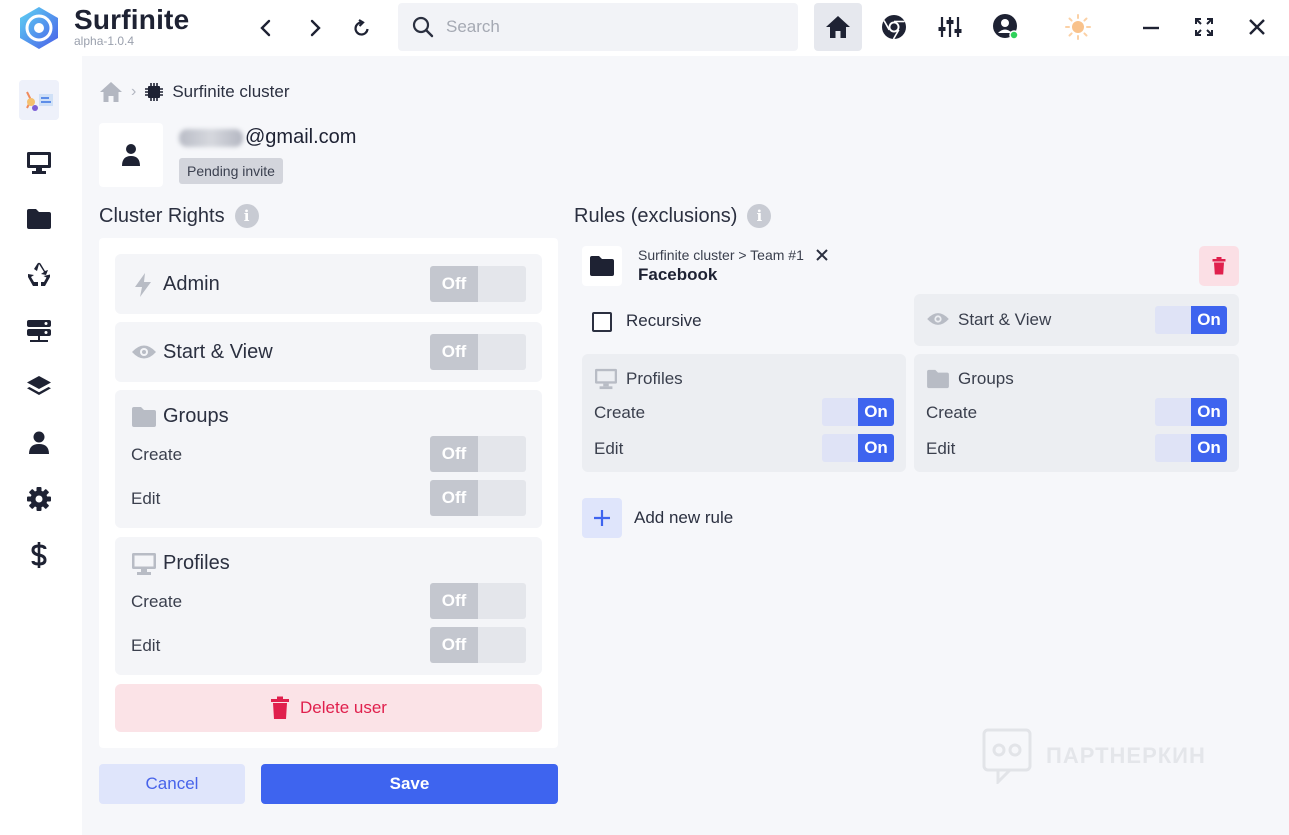  What do you see at coordinates (664, 320) in the screenshot?
I see `recursive-label: Recursive` at bounding box center [664, 320].